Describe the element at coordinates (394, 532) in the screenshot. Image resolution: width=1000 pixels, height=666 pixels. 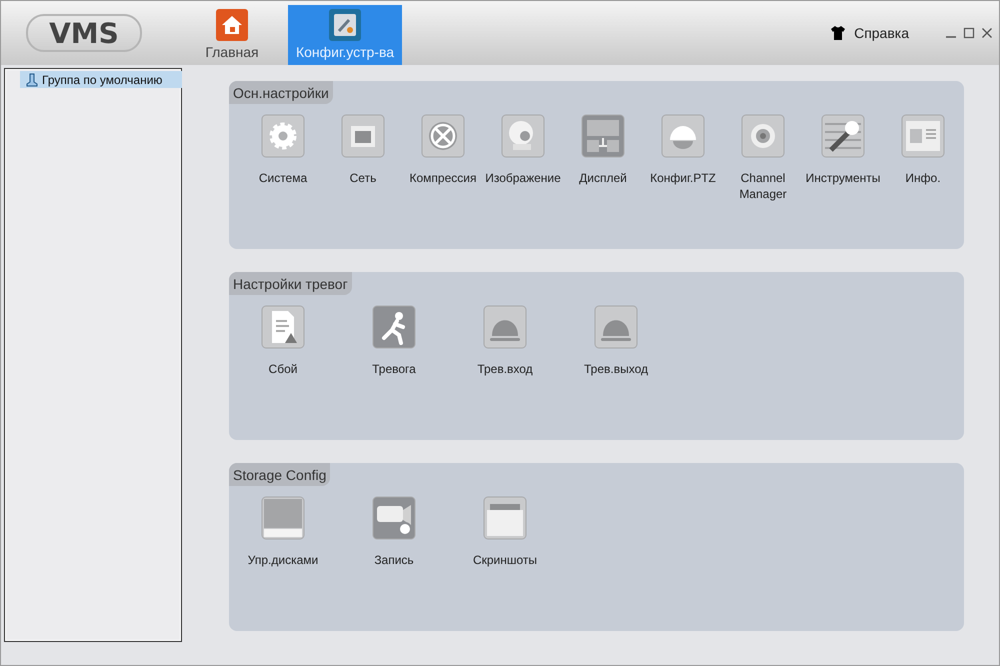
I see `settings-item: Запись` at that location.